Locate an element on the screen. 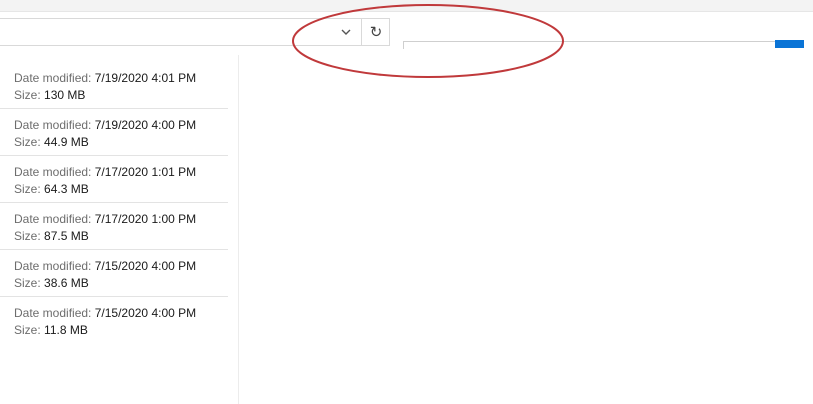 The width and height of the screenshot is (813, 404). window-top-strip is located at coordinates (406, 6).